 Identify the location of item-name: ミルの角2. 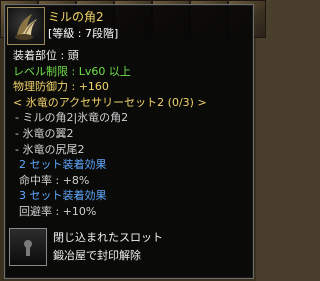
(76, 17).